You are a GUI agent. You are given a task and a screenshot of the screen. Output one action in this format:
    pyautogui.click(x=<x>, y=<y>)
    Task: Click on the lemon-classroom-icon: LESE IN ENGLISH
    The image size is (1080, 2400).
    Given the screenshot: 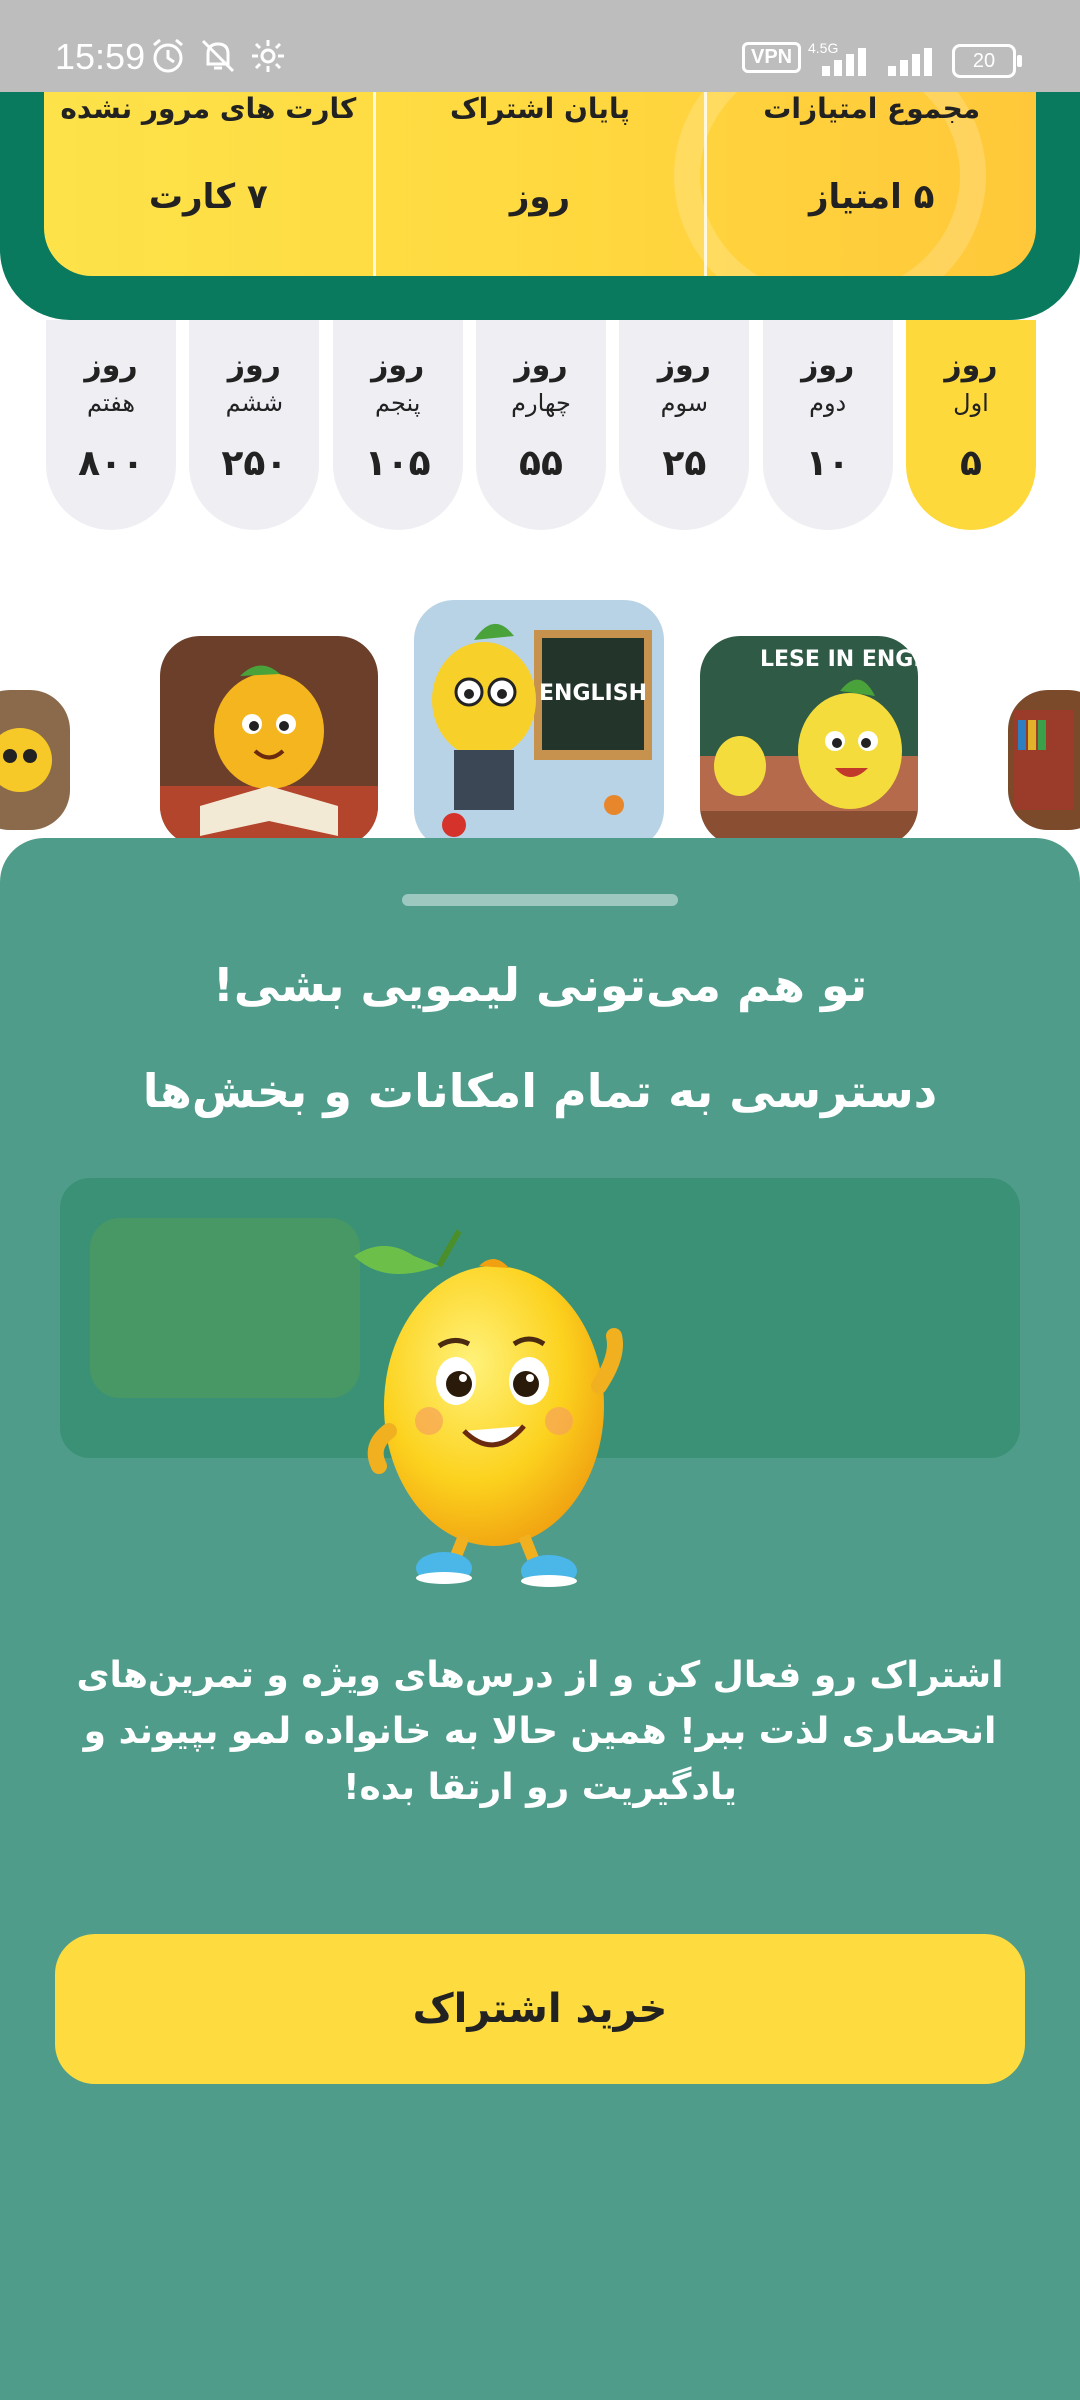 What is the action you would take?
    pyautogui.click(x=809, y=741)
    